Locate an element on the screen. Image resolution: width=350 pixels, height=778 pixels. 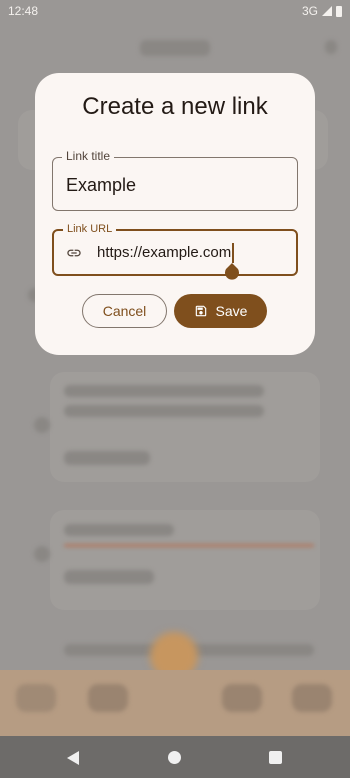
link-url-field: Link URL https://example.com is located at coordinates (175, 251).